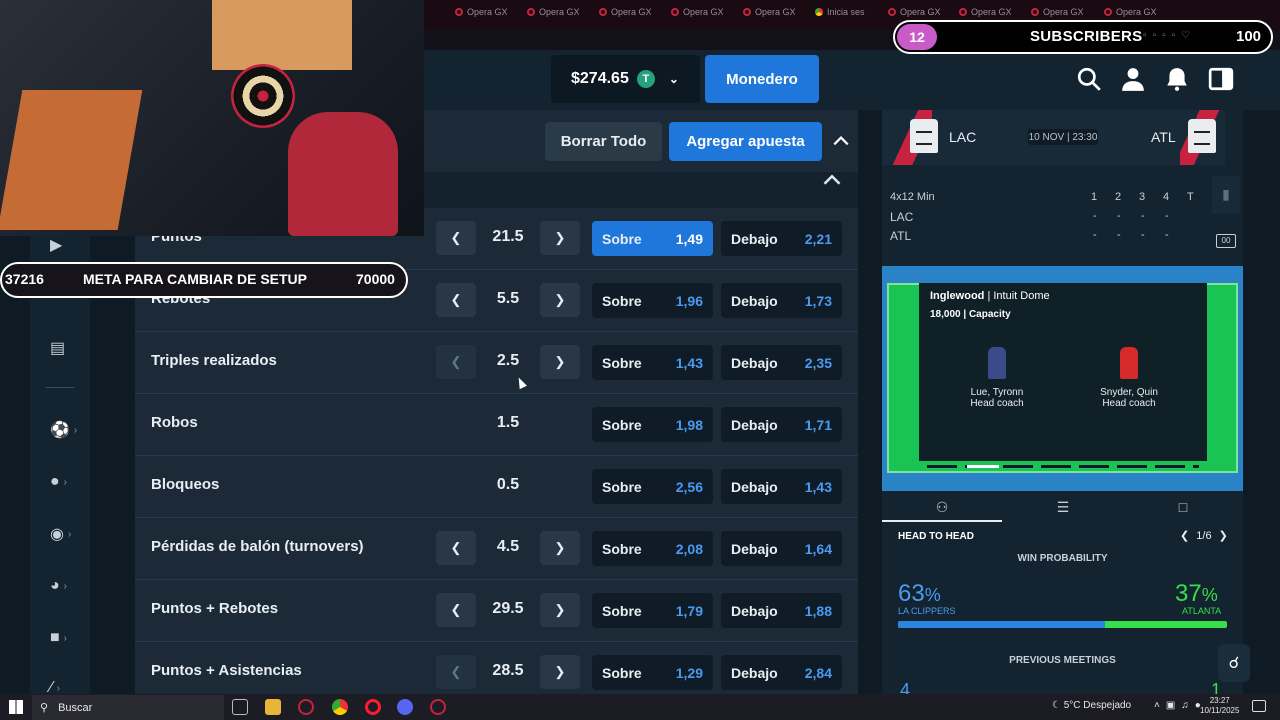 This screenshot has width=1280, height=720. Describe the element at coordinates (55, 481) in the screenshot. I see `basketball-icon: ●` at that location.